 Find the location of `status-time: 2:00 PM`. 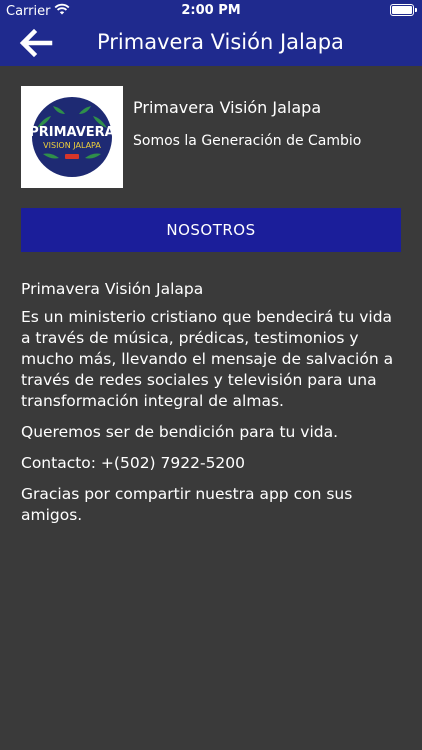

status-time: 2:00 PM is located at coordinates (211, 10).